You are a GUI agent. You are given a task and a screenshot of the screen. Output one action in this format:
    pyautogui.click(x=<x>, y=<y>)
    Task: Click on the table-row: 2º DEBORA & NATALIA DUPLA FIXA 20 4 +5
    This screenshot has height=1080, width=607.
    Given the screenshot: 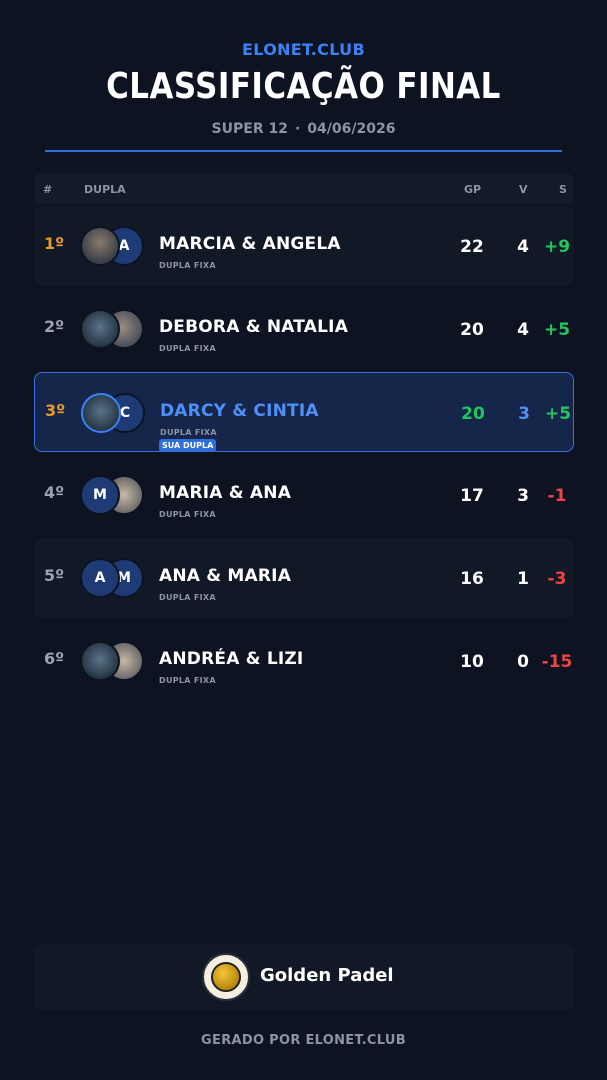 What is the action you would take?
    pyautogui.click(x=304, y=329)
    